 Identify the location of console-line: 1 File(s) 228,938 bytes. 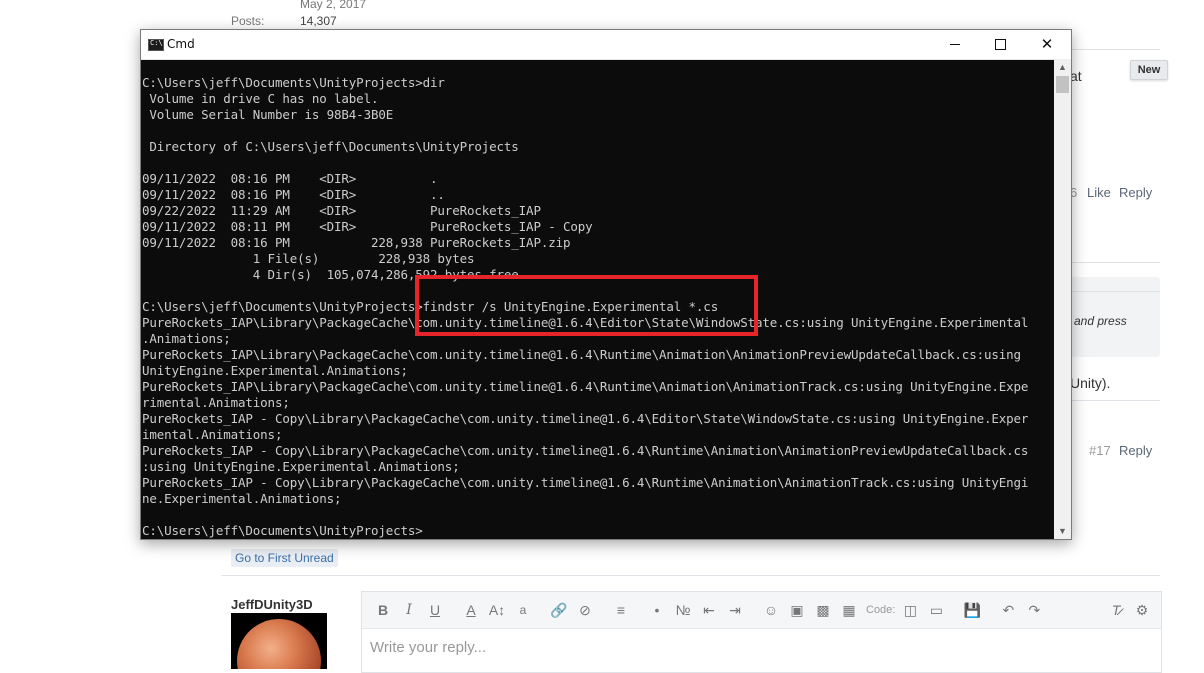
(308, 258).